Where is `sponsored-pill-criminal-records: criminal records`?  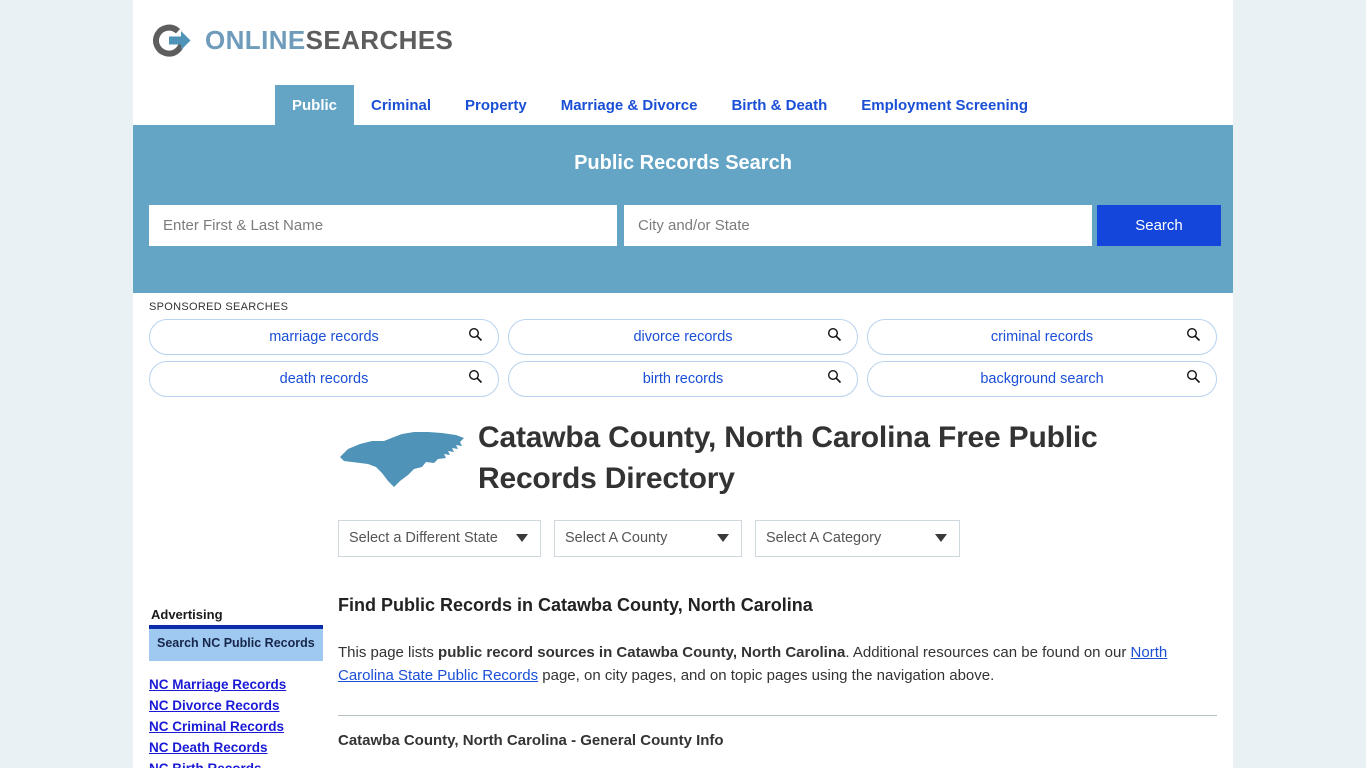
sponsored-pill-criminal-records: criminal records is located at coordinates (1042, 337).